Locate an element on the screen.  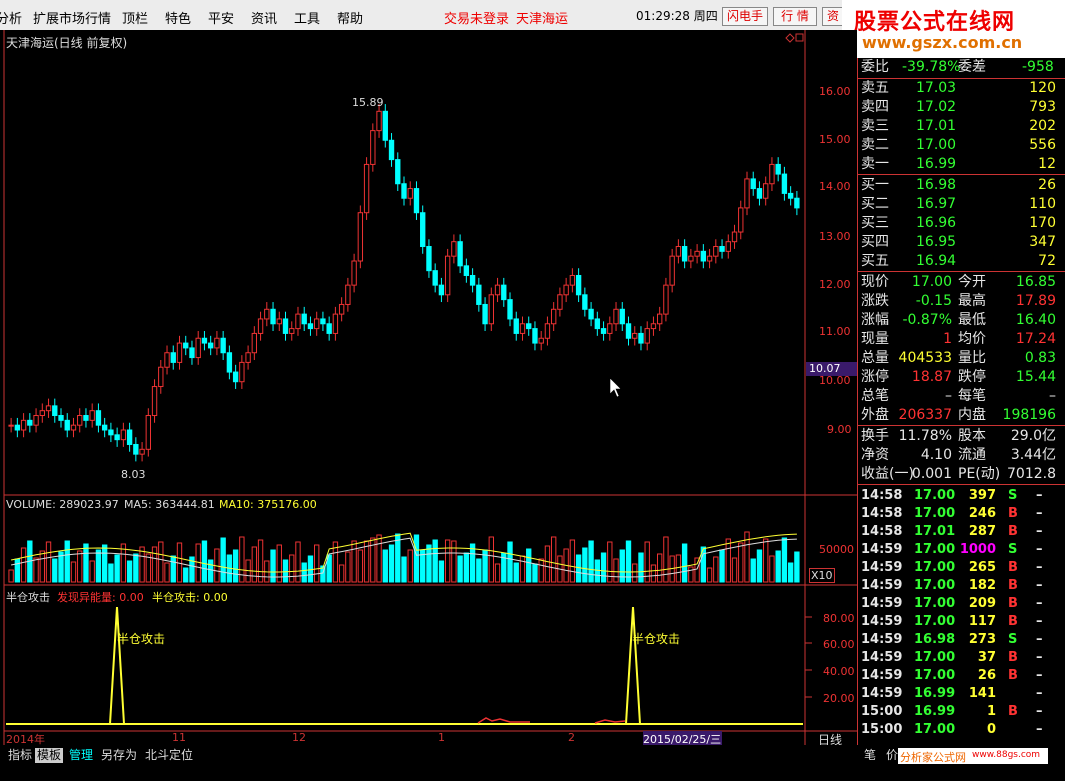
price-axis-label: 15.00 is located at coordinates (835, 139).